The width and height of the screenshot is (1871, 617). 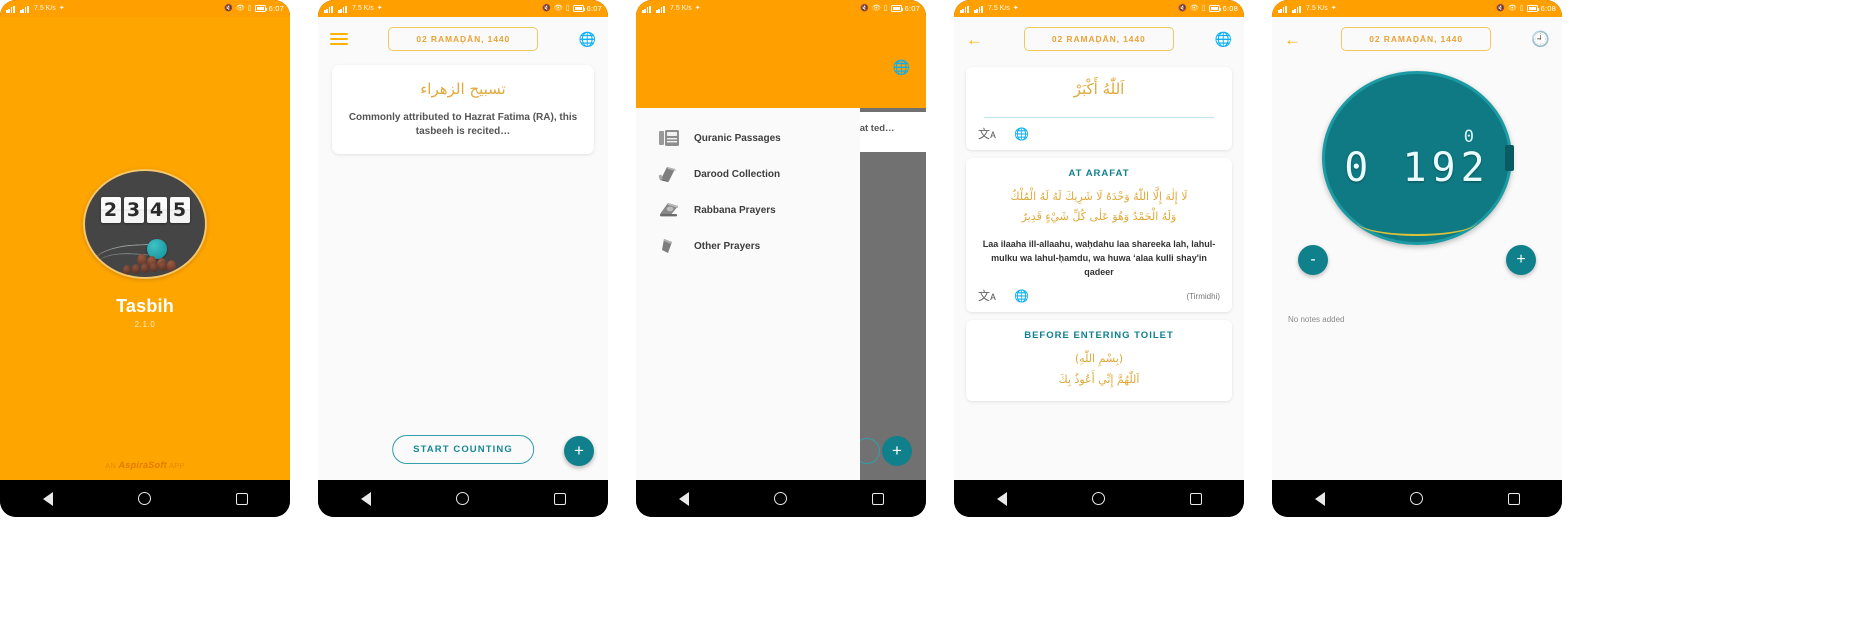 I want to click on eye-icon: 👁, so click(x=1512, y=8).